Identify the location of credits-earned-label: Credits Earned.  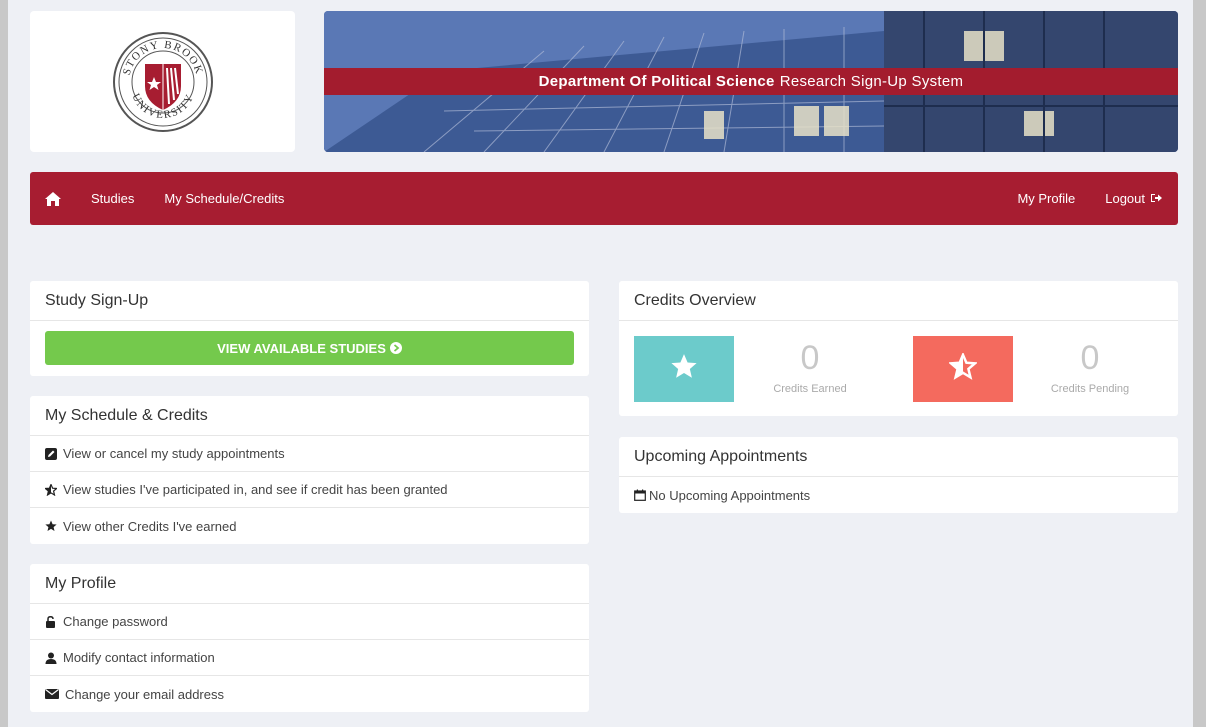
(810, 389).